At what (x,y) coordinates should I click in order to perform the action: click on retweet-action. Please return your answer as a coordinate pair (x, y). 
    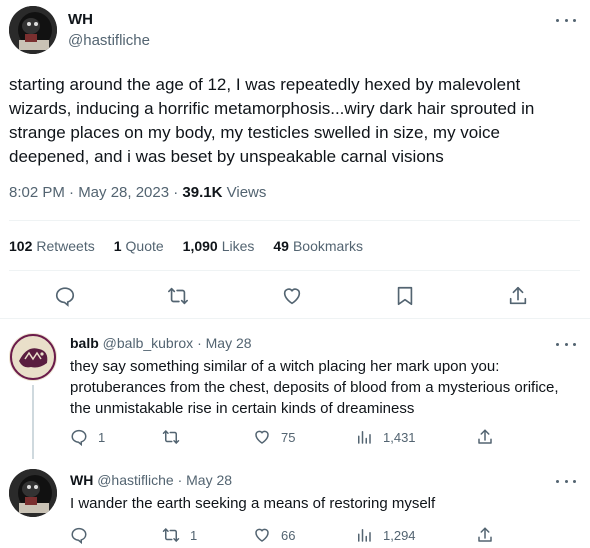
    Looking at the image, I should click on (176, 437).